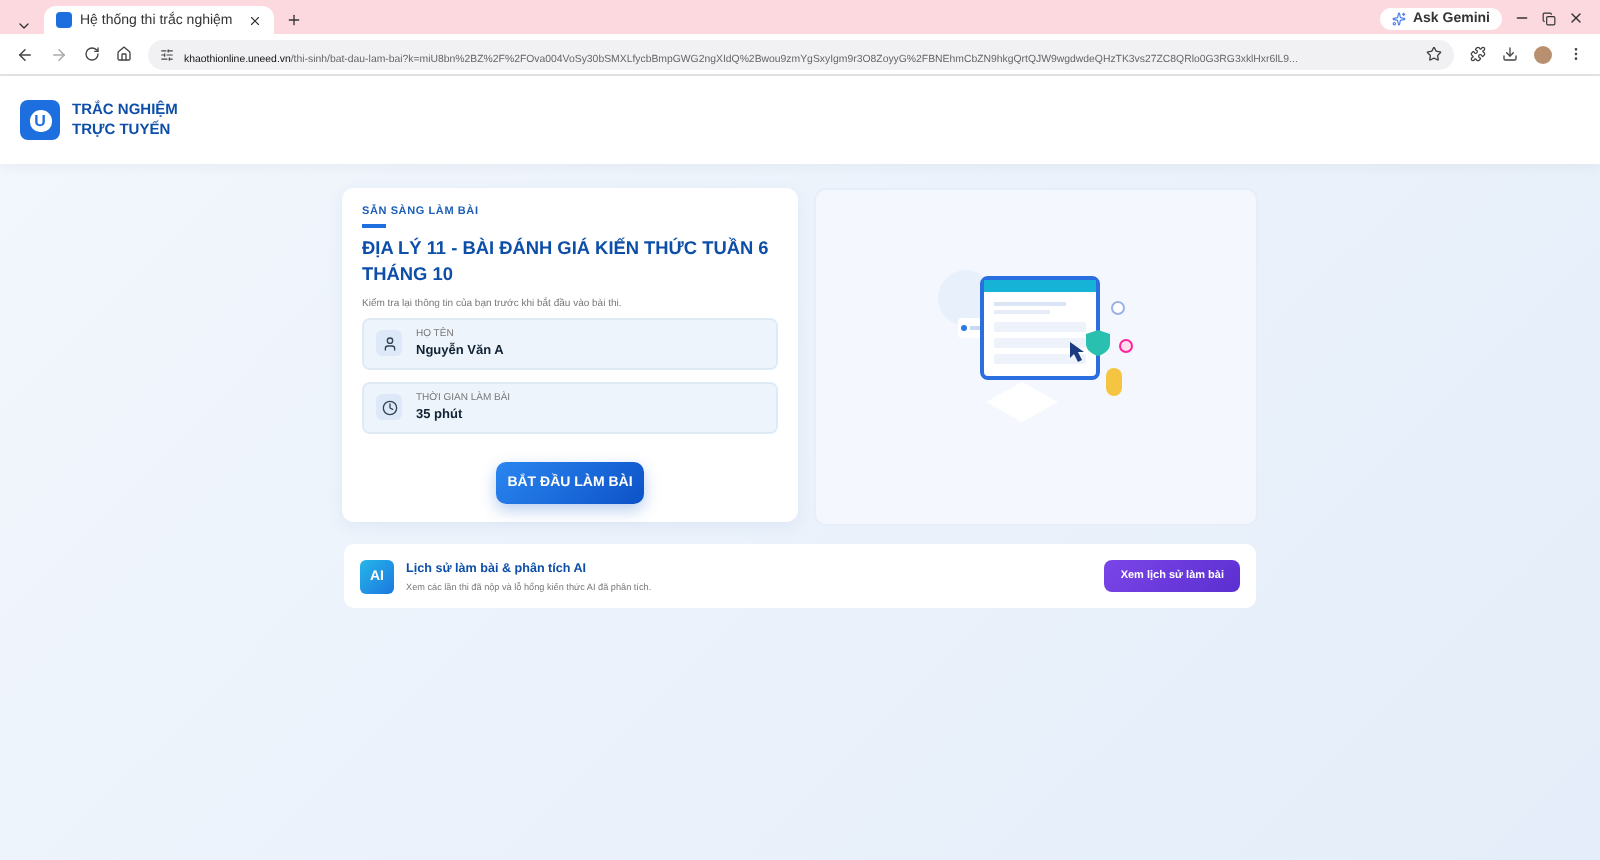 The image size is (1600, 860). I want to click on user-icon, so click(389, 343).